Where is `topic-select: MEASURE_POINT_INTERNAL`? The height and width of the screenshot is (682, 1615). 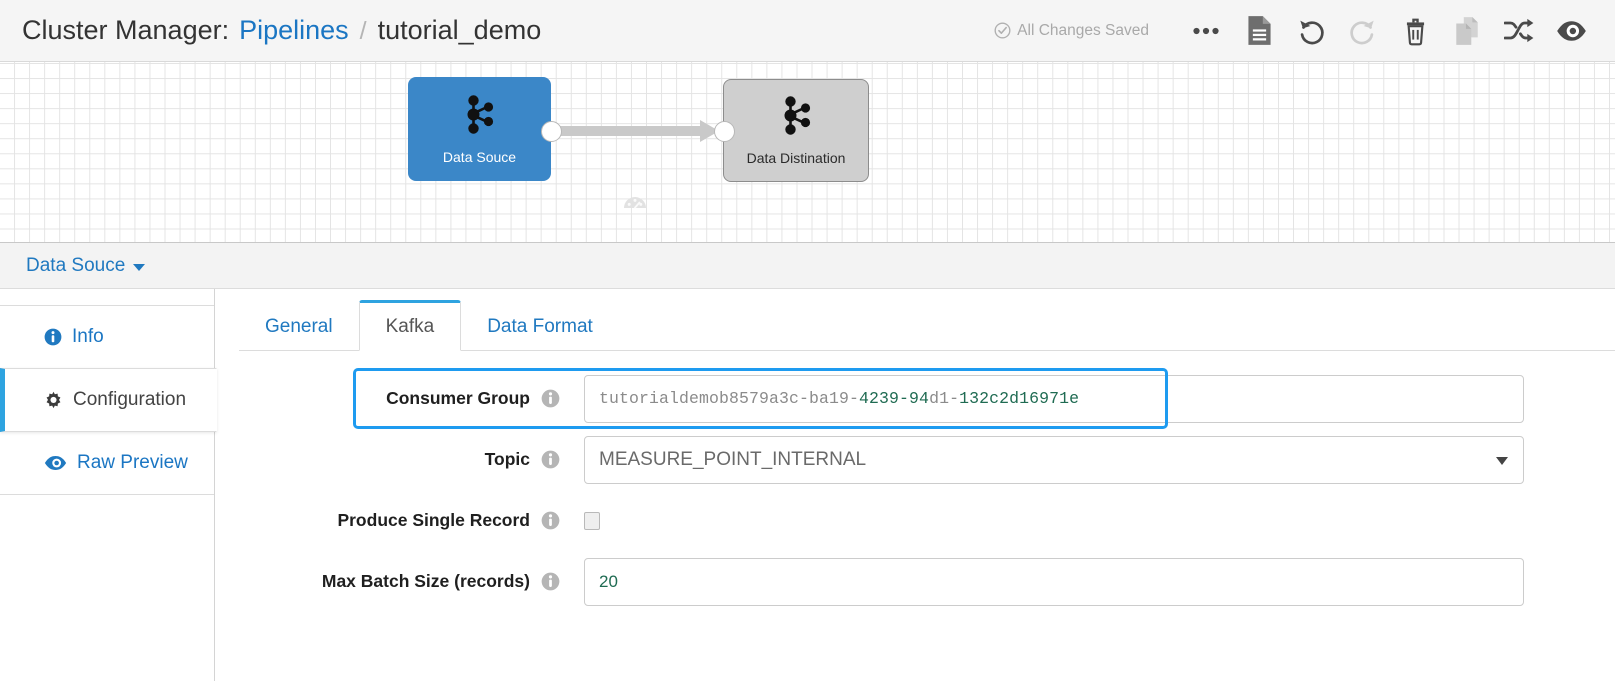 topic-select: MEASURE_POINT_INTERNAL is located at coordinates (1054, 459).